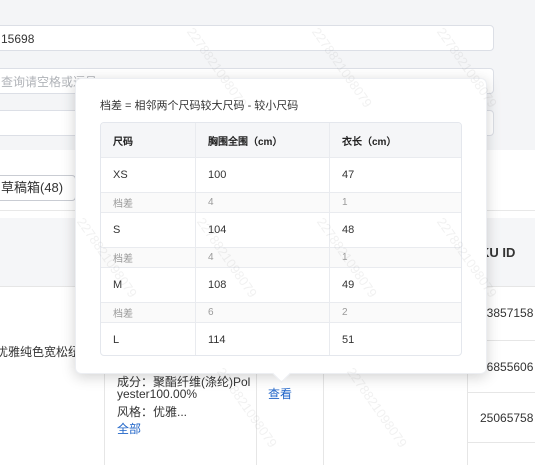  Describe the element at coordinates (348, 285) in the screenshot. I see `length-cell: 49` at that location.